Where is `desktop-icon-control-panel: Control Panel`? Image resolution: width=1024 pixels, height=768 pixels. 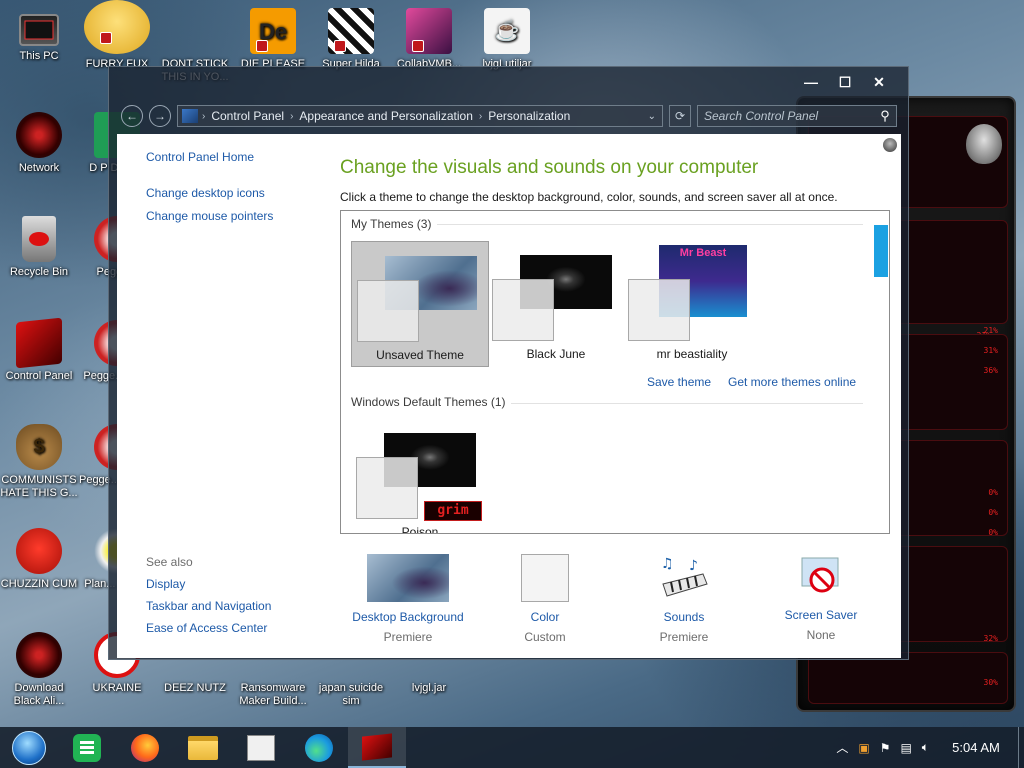 desktop-icon-control-panel: Control Panel is located at coordinates (39, 350).